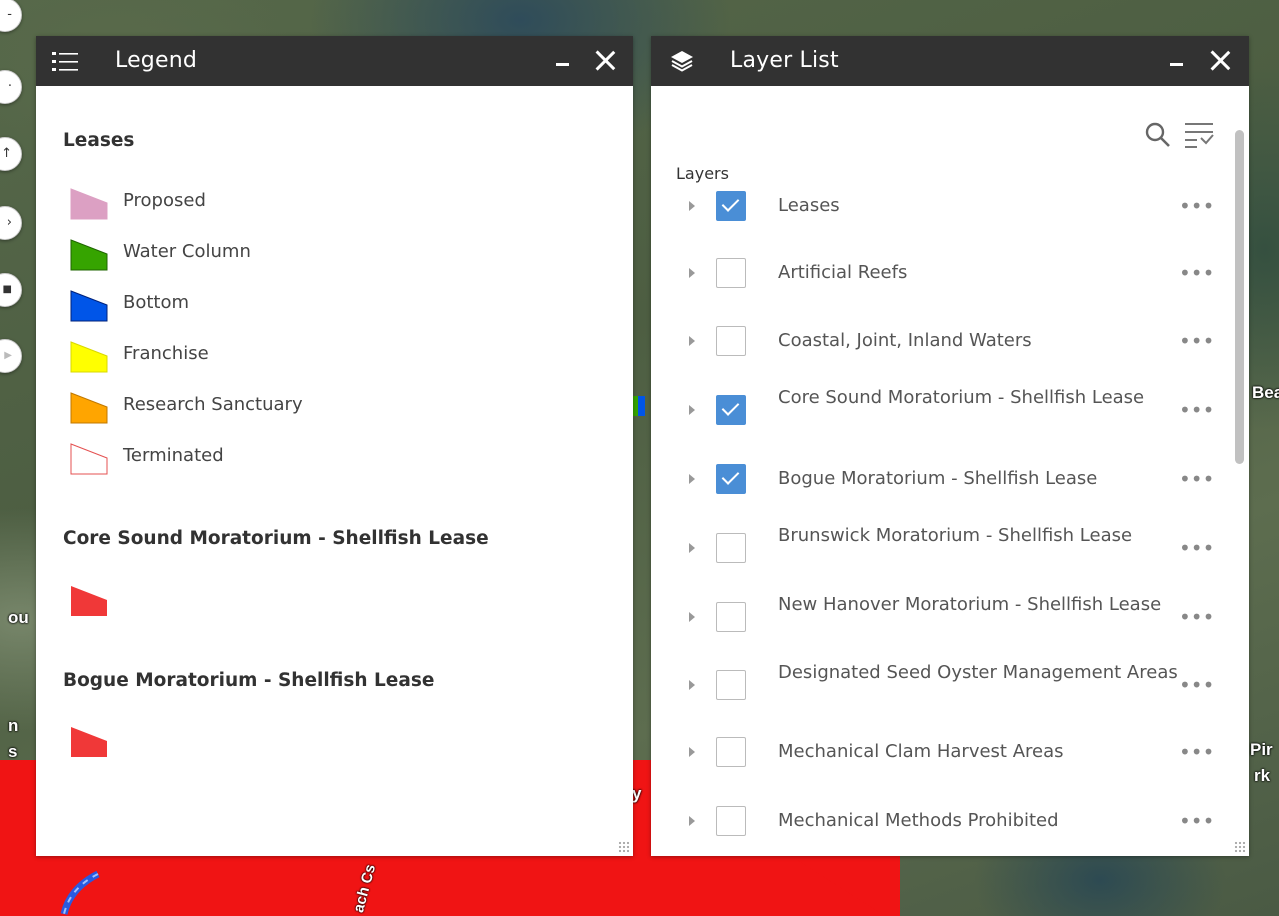 The image size is (1279, 916). What do you see at coordinates (970, 604) in the screenshot?
I see `layer-name: New Hanover Moratorium - Shellfish Lease` at bounding box center [970, 604].